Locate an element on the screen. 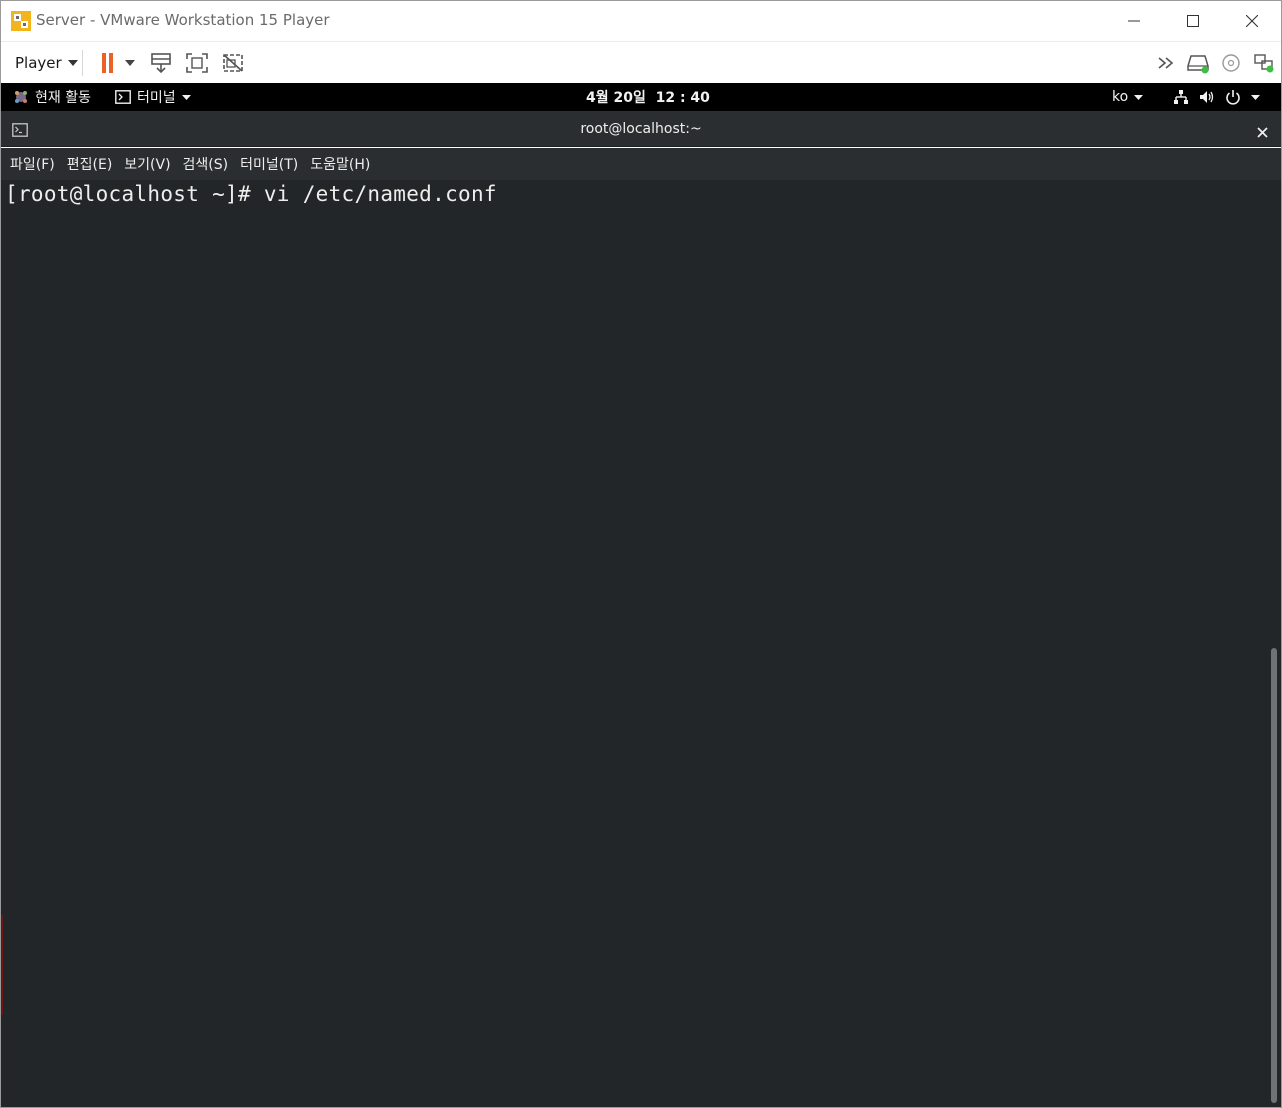 Image resolution: width=1282 pixels, height=1108 pixels. cd-dvd-icon is located at coordinates (1231, 63).